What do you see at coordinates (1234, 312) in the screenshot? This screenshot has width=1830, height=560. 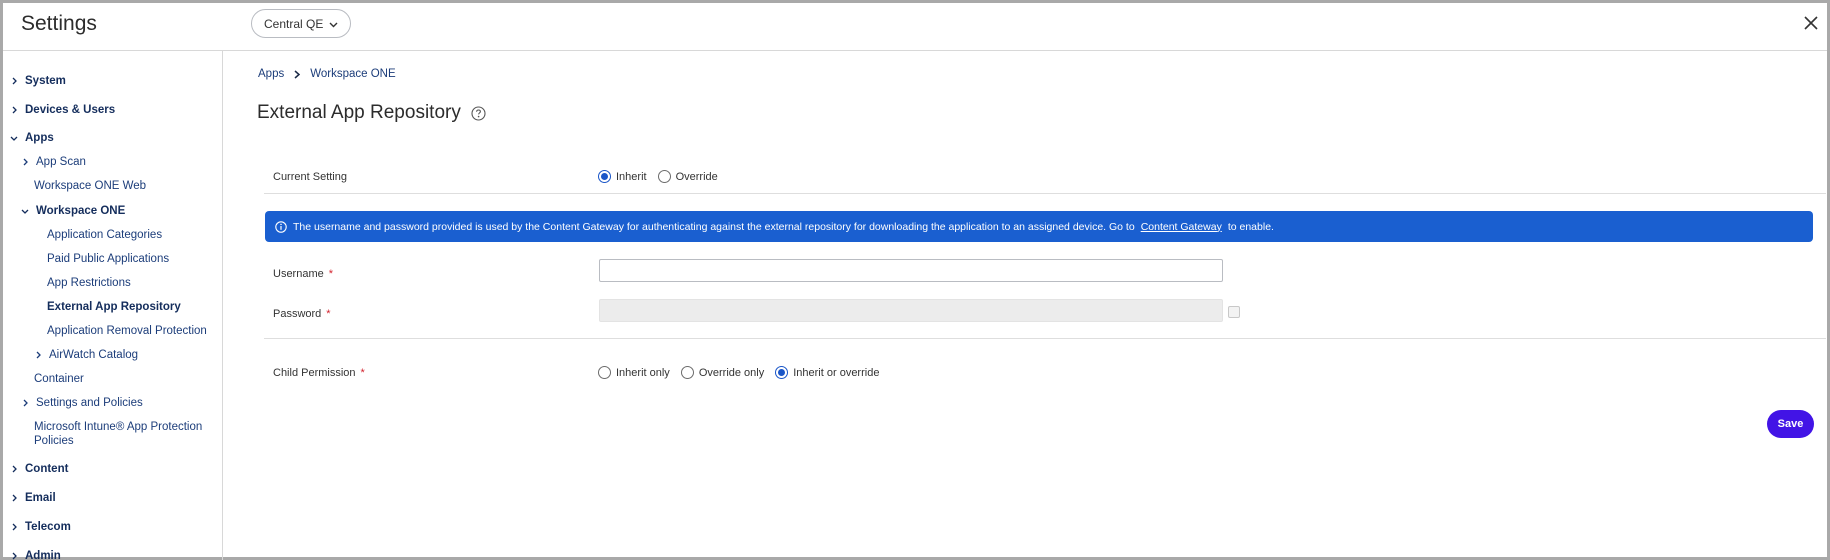 I see `show-password-checkbox` at bounding box center [1234, 312].